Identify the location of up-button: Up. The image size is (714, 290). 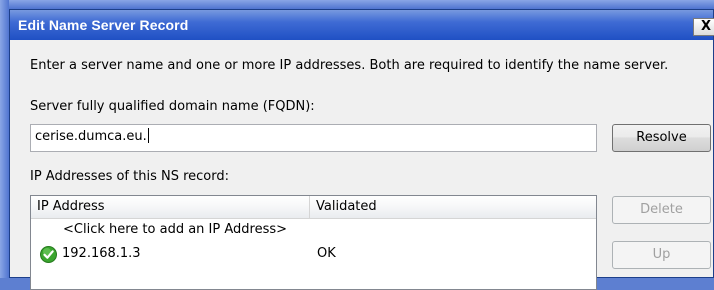
(661, 255).